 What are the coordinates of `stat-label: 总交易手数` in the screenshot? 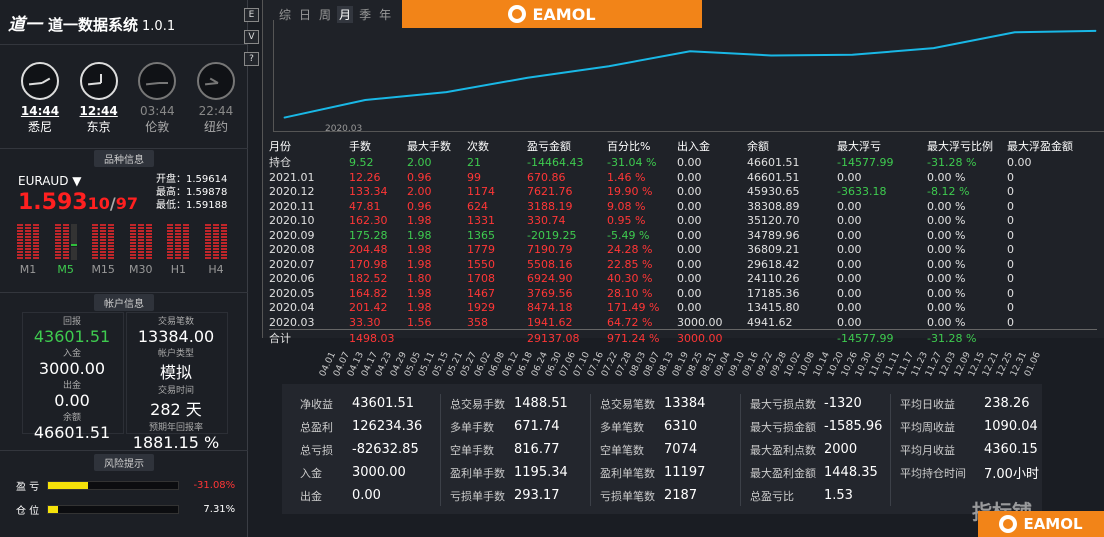 It's located at (477, 404).